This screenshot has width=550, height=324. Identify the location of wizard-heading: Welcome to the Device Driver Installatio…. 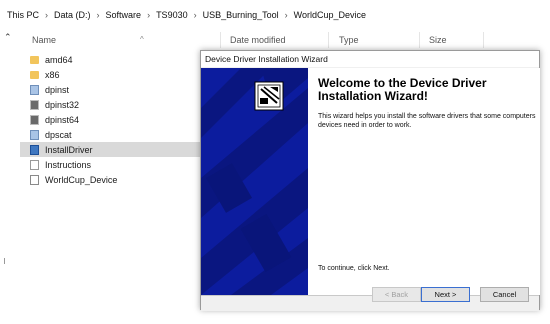
(402, 89).